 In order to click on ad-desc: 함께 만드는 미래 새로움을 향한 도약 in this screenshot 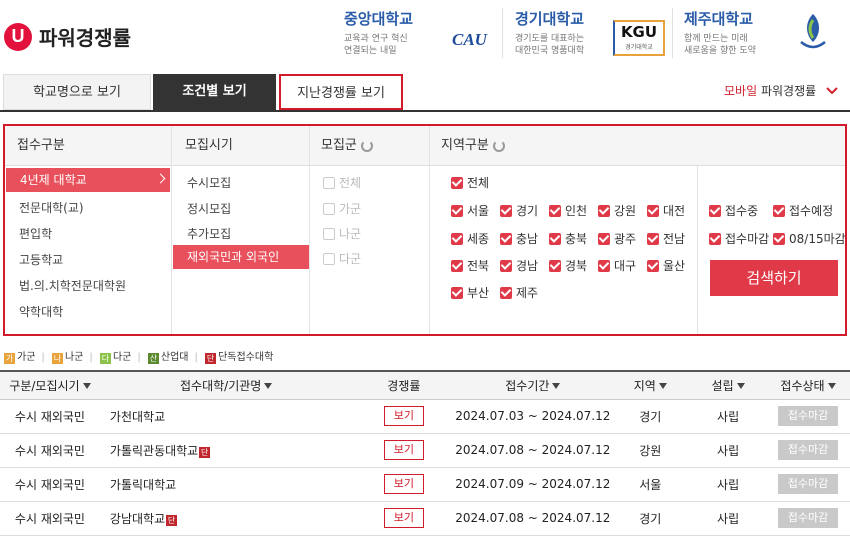, I will do `click(720, 45)`.